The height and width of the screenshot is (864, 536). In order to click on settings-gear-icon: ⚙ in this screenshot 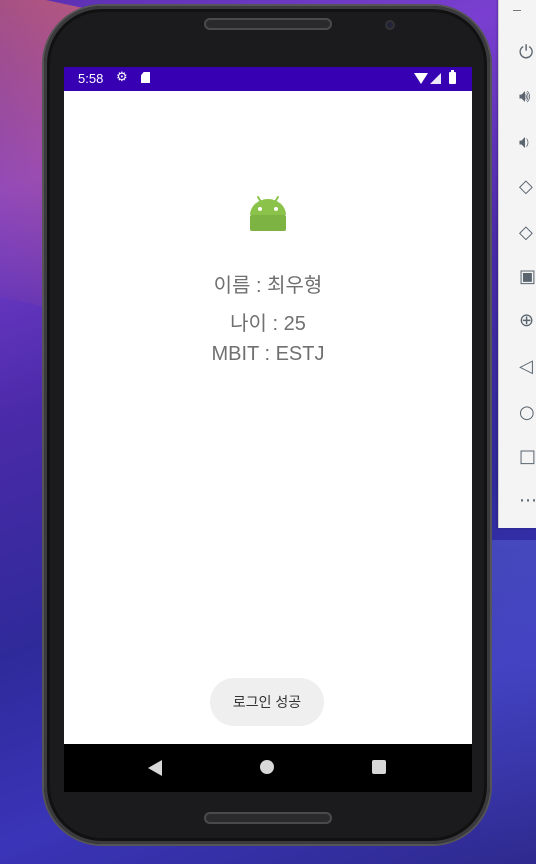, I will do `click(122, 77)`.